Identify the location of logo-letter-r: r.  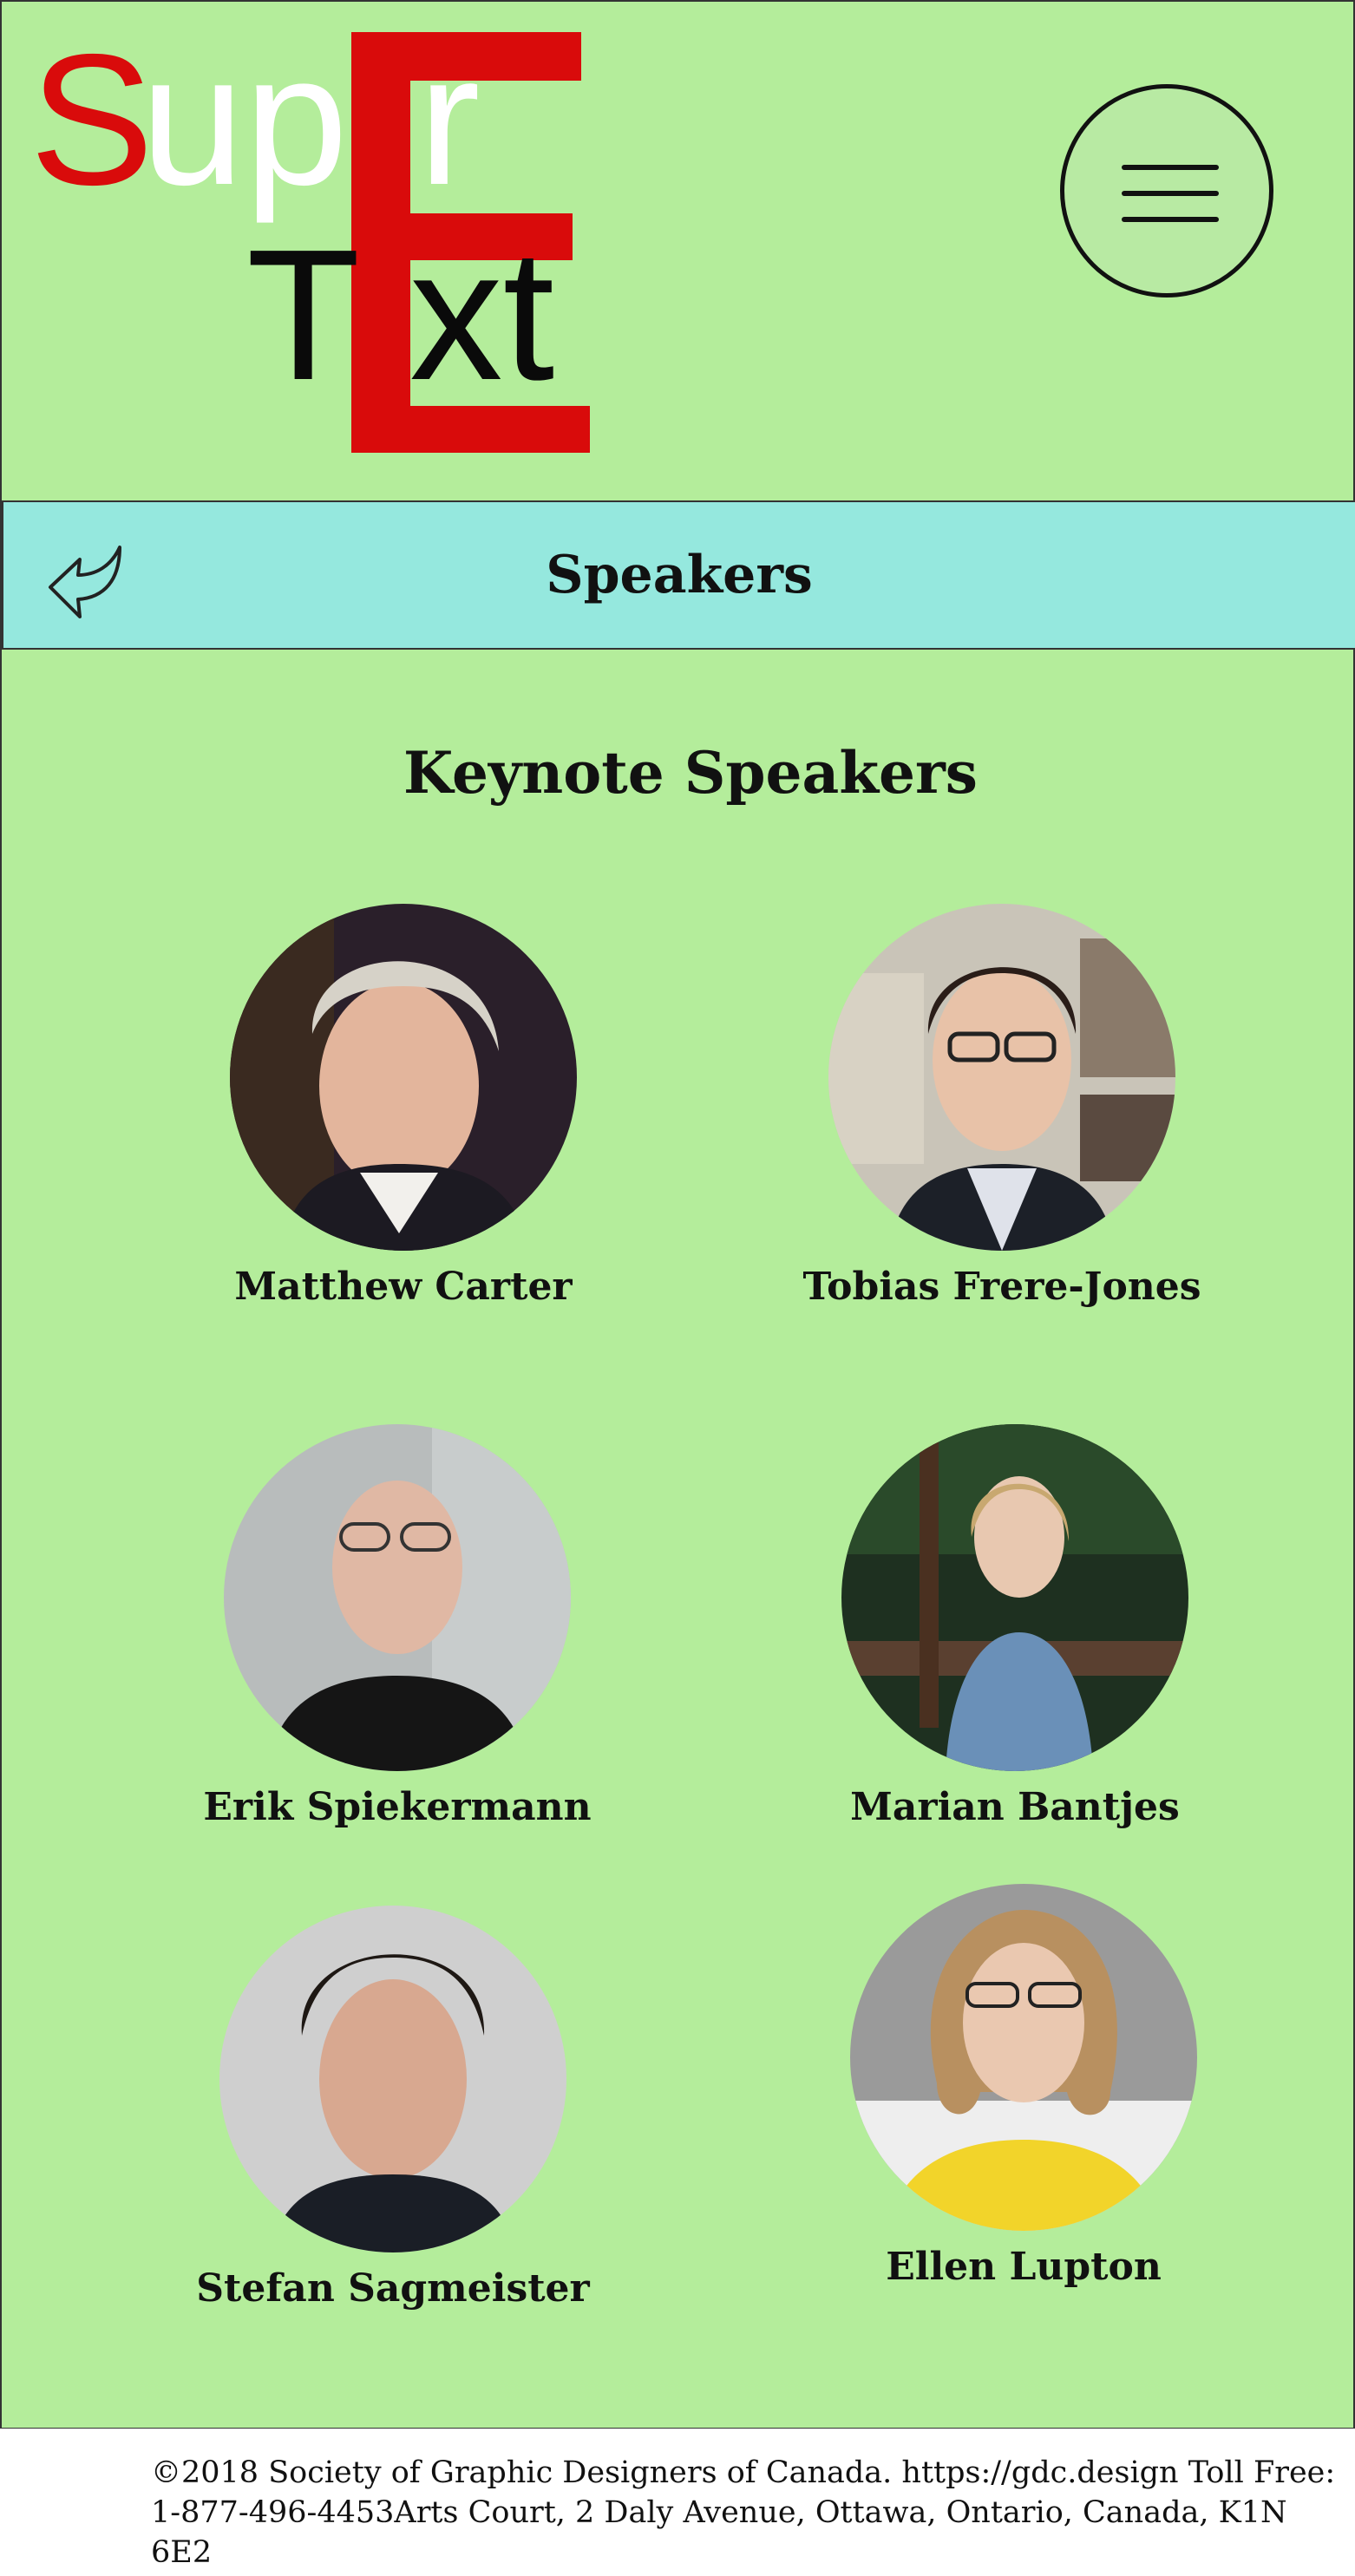
(449, 119).